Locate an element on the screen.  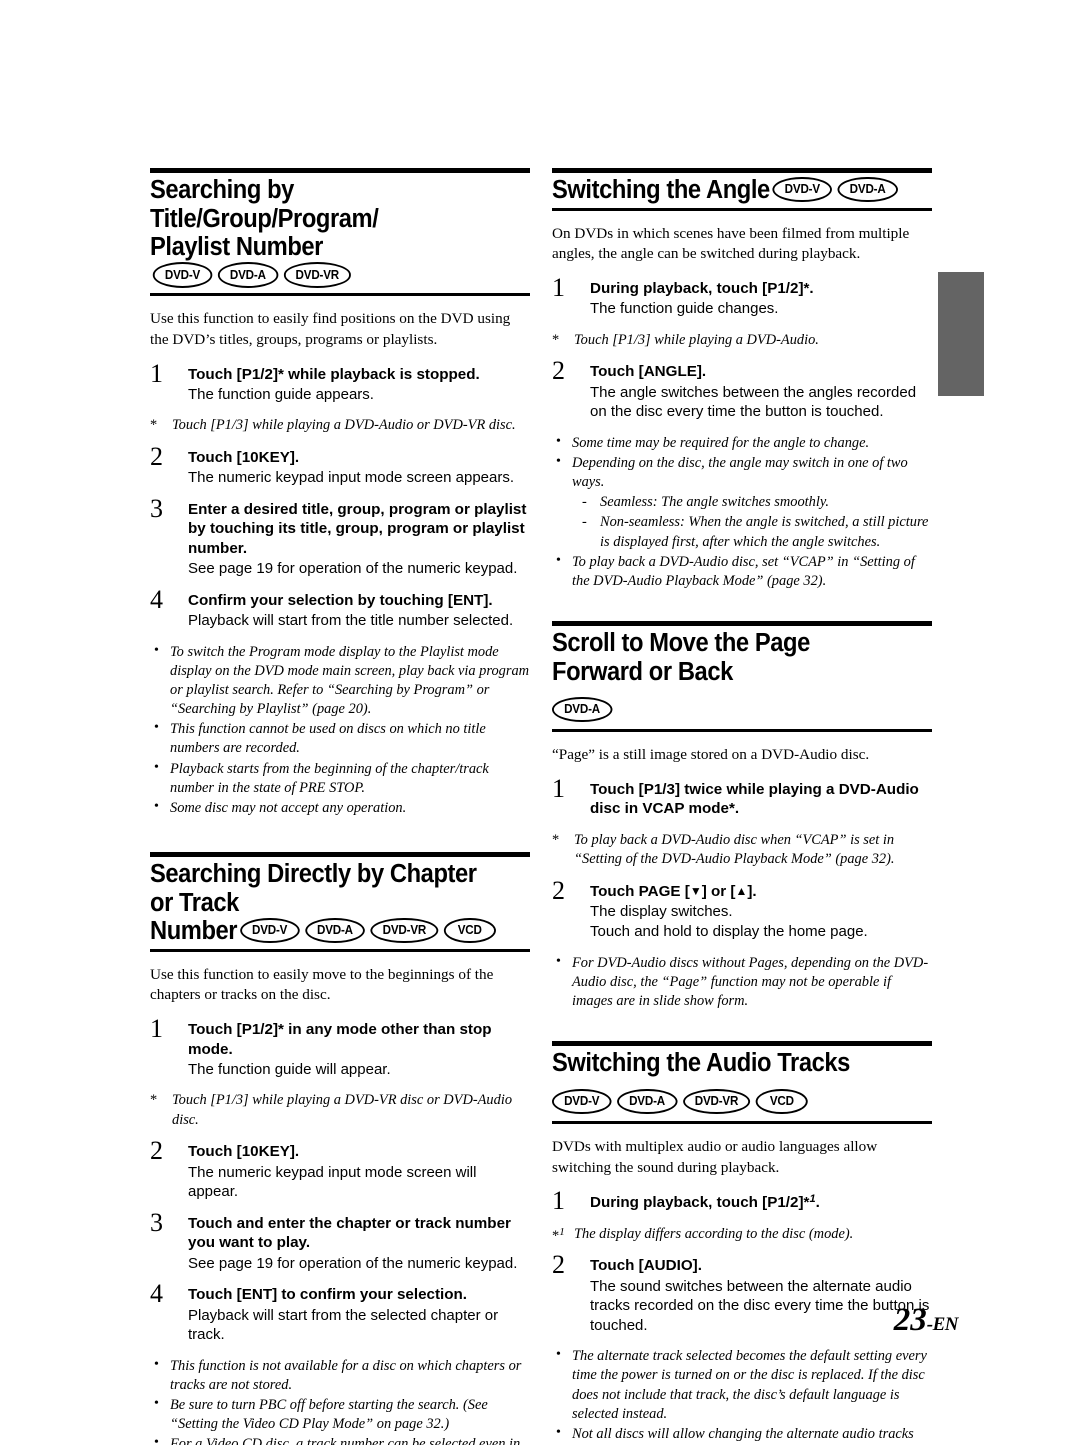
step-title: Touch [AUDIO]. is located at coordinates (646, 1266).